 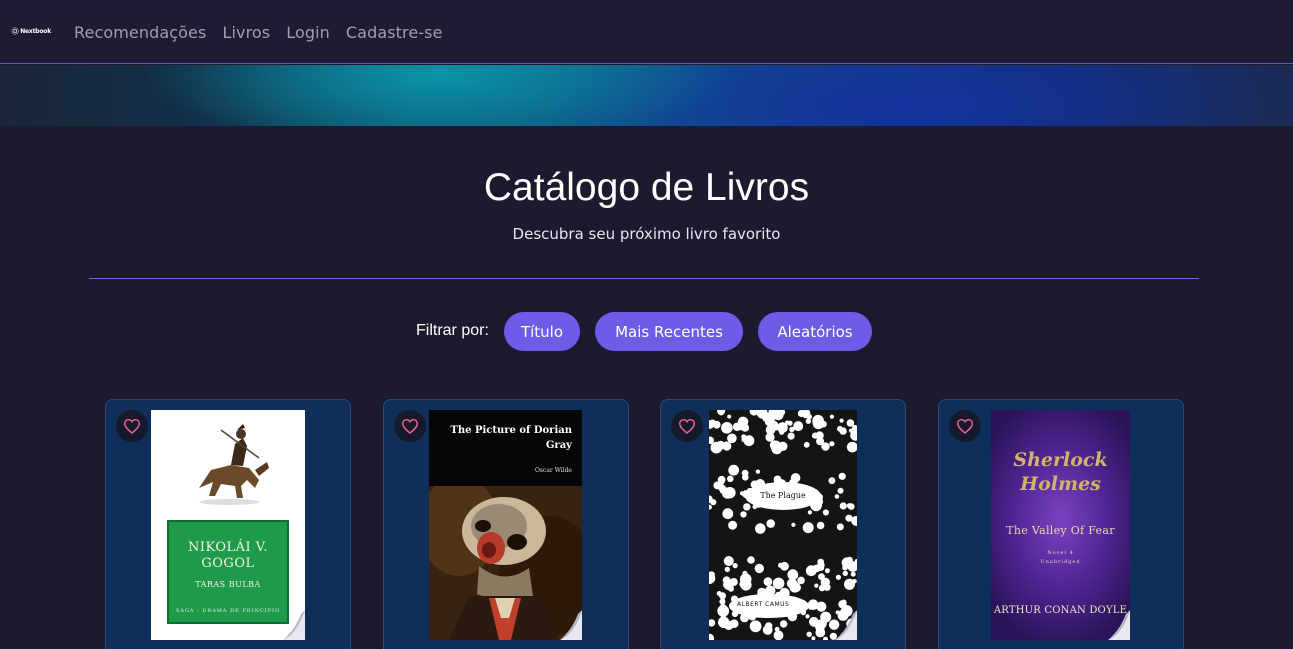 What do you see at coordinates (553, 470) in the screenshot?
I see `cover-author: Oscar Wilde` at bounding box center [553, 470].